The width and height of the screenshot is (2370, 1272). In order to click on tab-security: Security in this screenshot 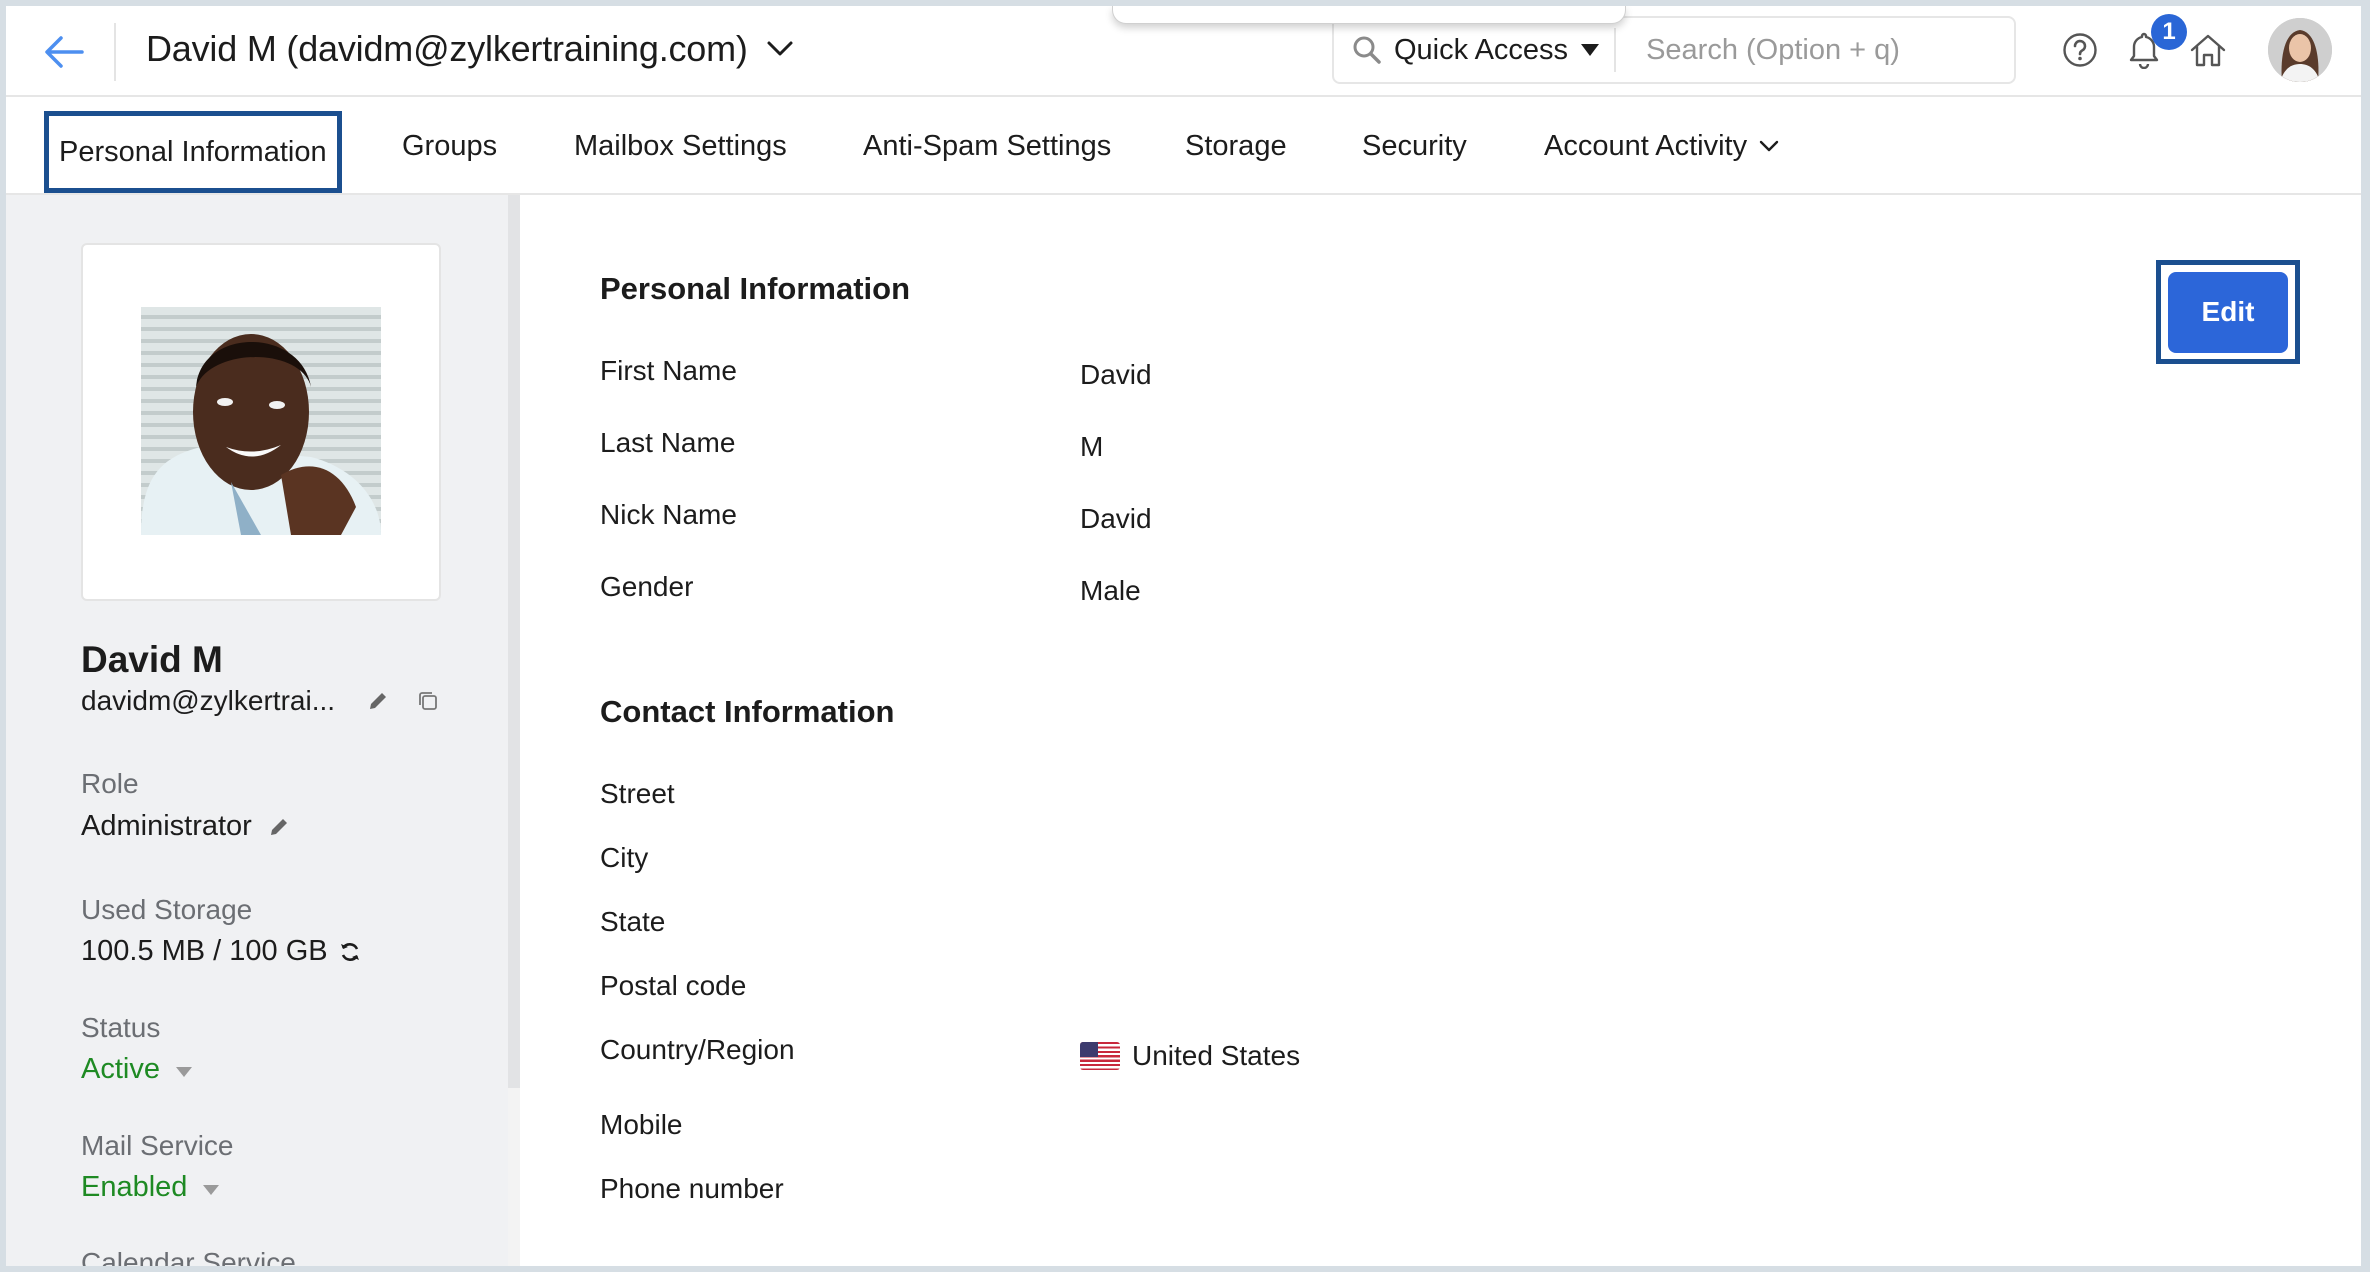, I will do `click(1414, 146)`.